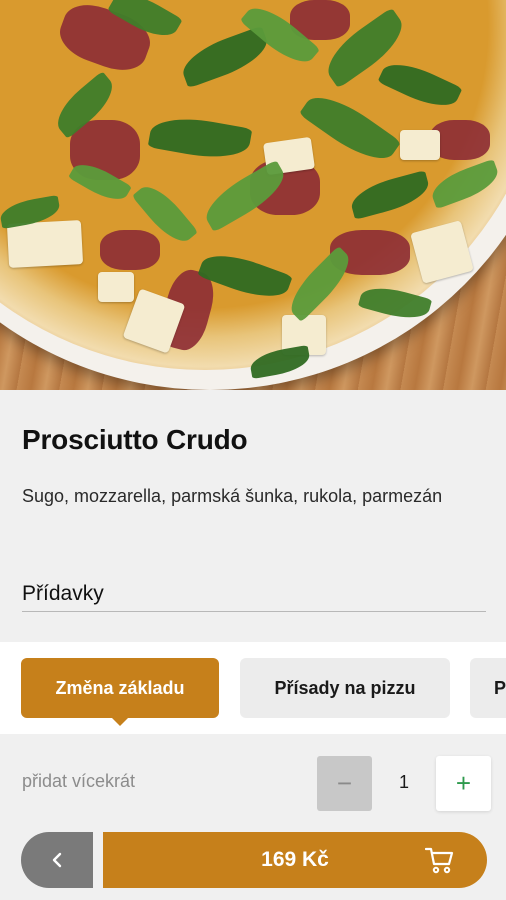  What do you see at coordinates (488, 688) in the screenshot?
I see `tab-partial: P` at bounding box center [488, 688].